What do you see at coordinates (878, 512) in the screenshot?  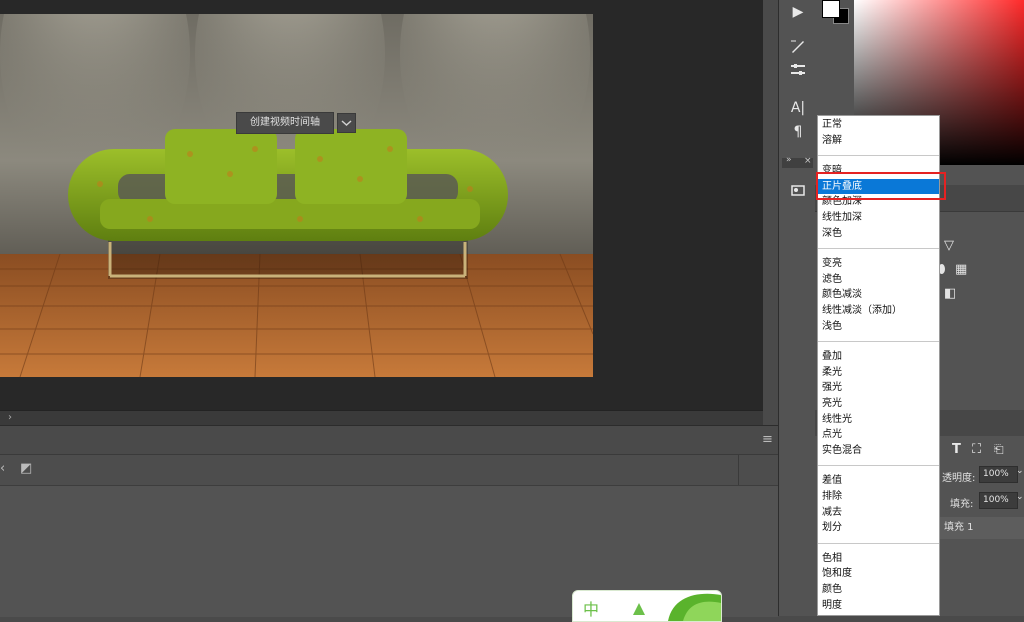 I see `blend-mode-item: 减去` at bounding box center [878, 512].